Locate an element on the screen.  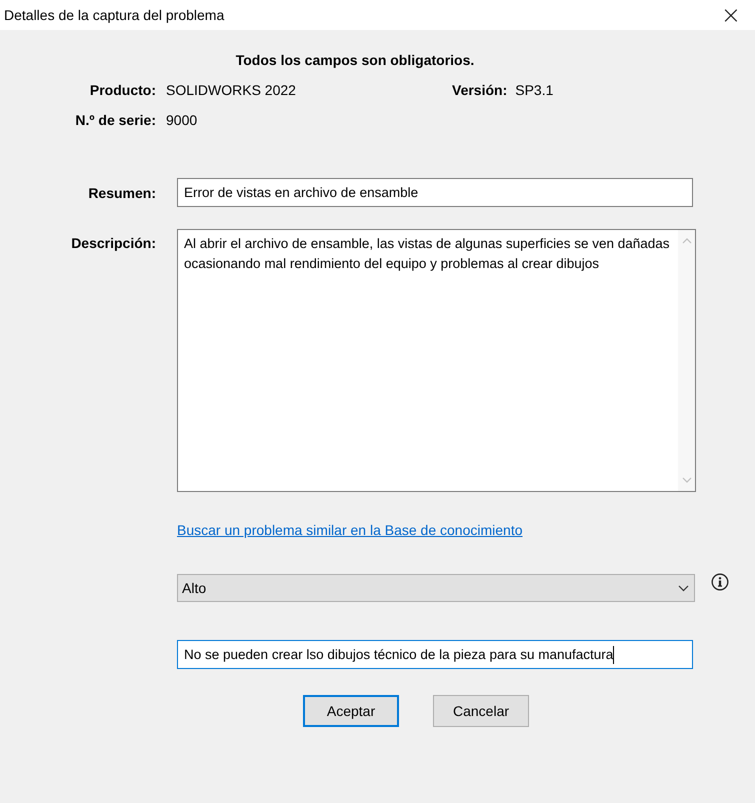
field-label: N.º de serie: is located at coordinates (115, 120).